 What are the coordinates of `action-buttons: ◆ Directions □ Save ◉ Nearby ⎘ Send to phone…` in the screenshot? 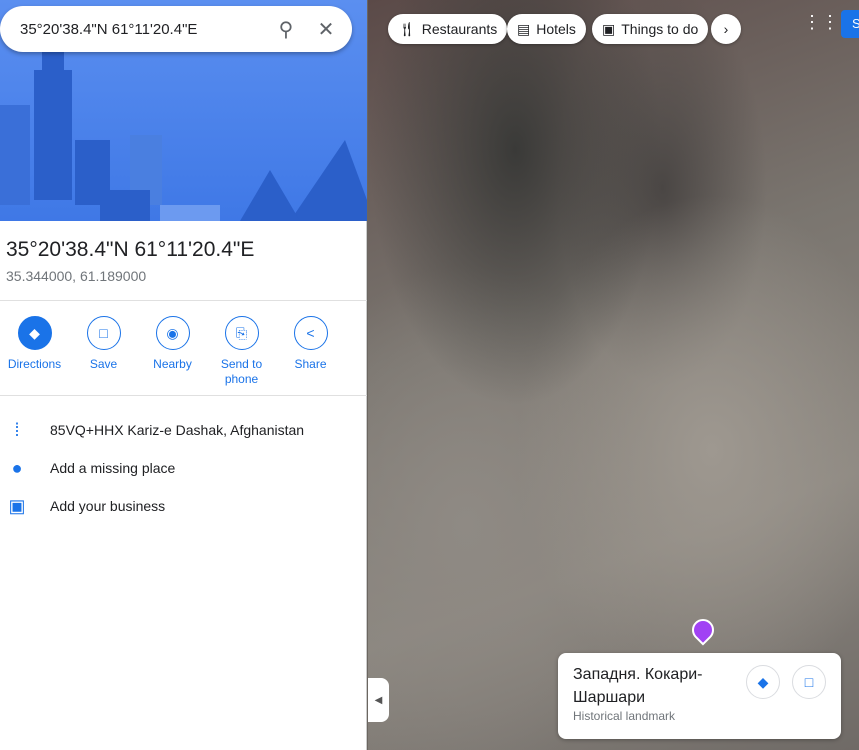 It's located at (183, 351).